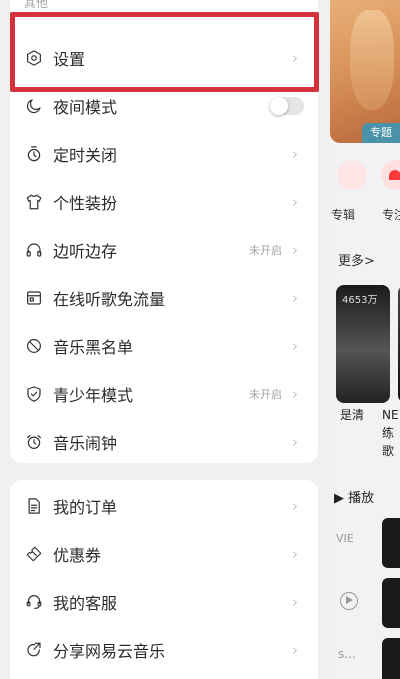  Describe the element at coordinates (363, 344) in the screenshot. I see `playlist-card: 4653万` at that location.